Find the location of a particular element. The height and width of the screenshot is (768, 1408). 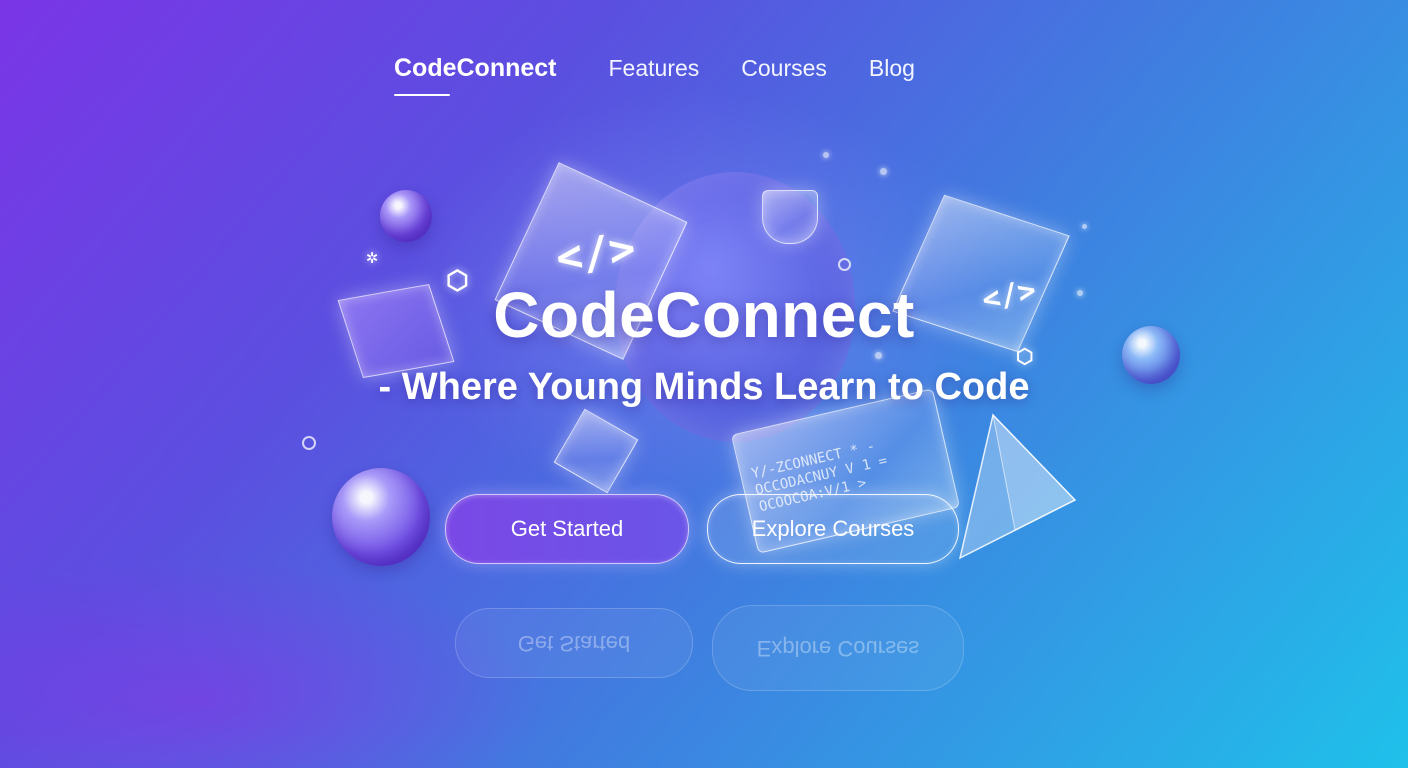

get-started-reflection: Get Started is located at coordinates (574, 643).